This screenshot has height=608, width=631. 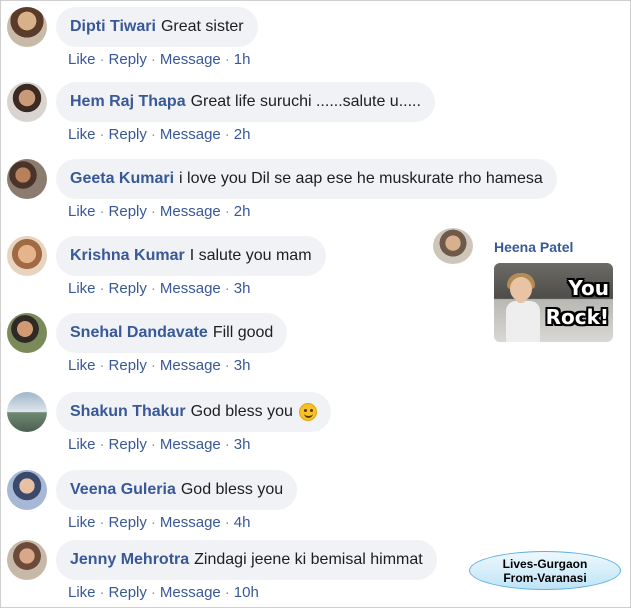 I want to click on comment-bubble: Snehal Dandavate Fill good, so click(x=172, y=333).